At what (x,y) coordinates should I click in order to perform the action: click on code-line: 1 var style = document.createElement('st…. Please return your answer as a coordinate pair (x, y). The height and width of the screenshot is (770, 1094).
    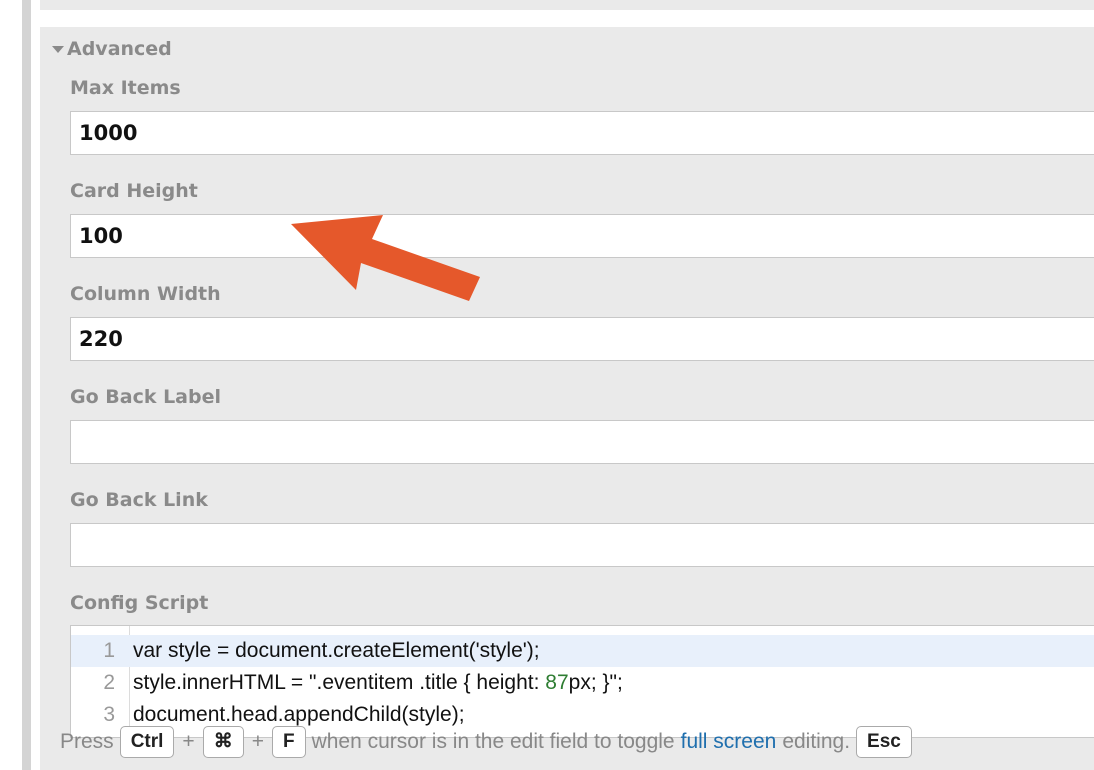
    Looking at the image, I should click on (582, 651).